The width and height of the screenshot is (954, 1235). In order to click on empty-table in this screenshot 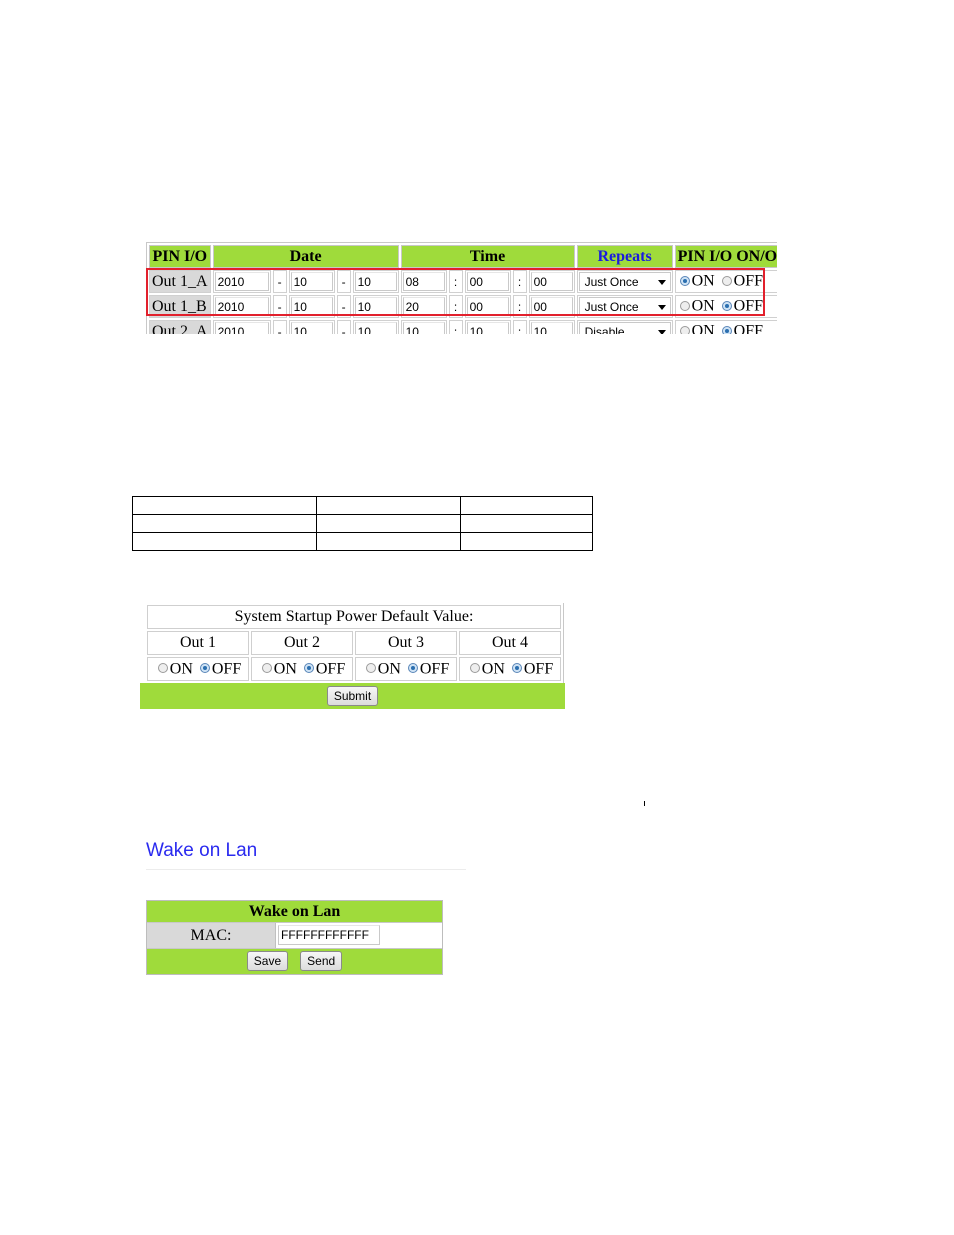, I will do `click(362, 523)`.